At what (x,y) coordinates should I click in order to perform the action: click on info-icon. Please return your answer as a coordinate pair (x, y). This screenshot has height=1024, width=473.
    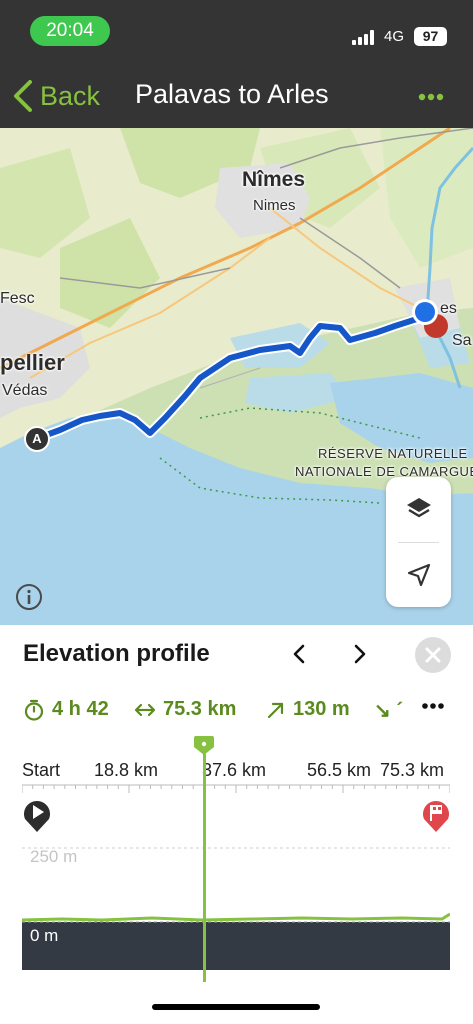
    Looking at the image, I should click on (29, 597).